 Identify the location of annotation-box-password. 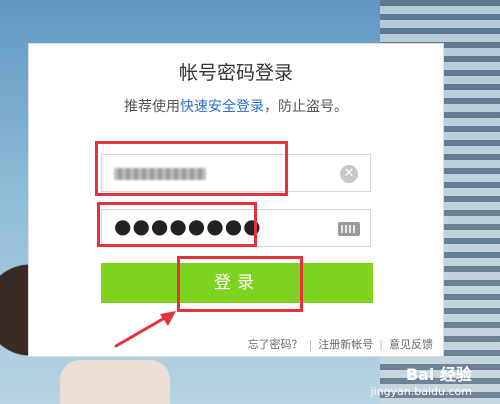
(177, 224).